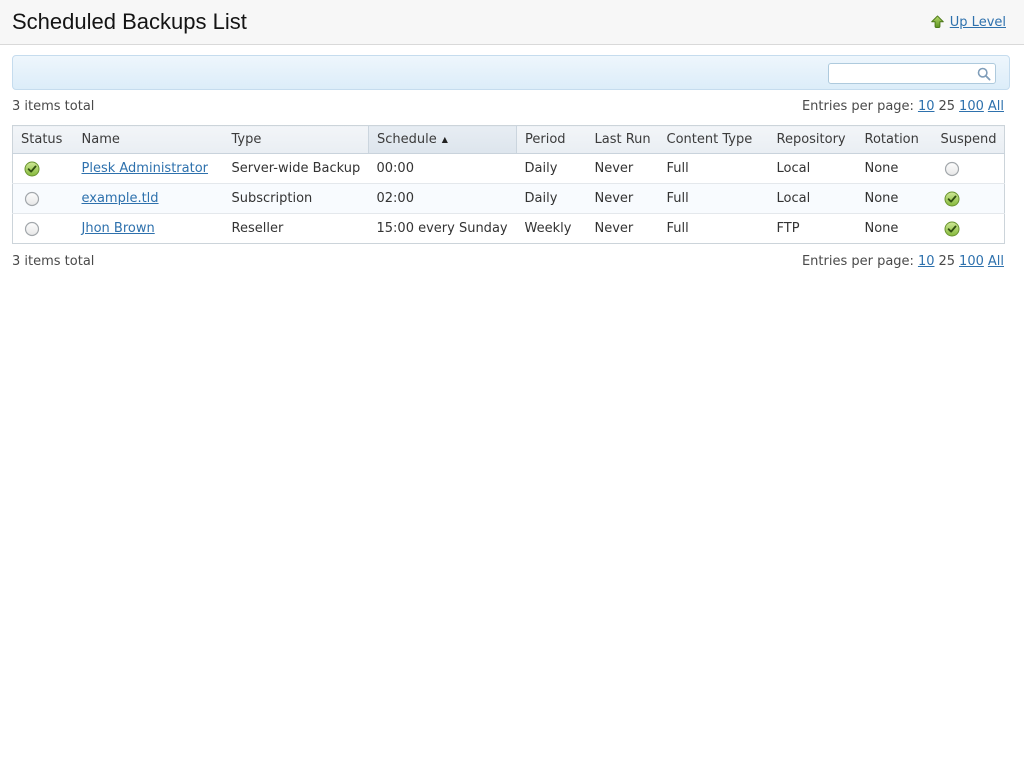 This screenshot has height=768, width=1024. What do you see at coordinates (788, 228) in the screenshot?
I see `repository-cell: FTP` at bounding box center [788, 228].